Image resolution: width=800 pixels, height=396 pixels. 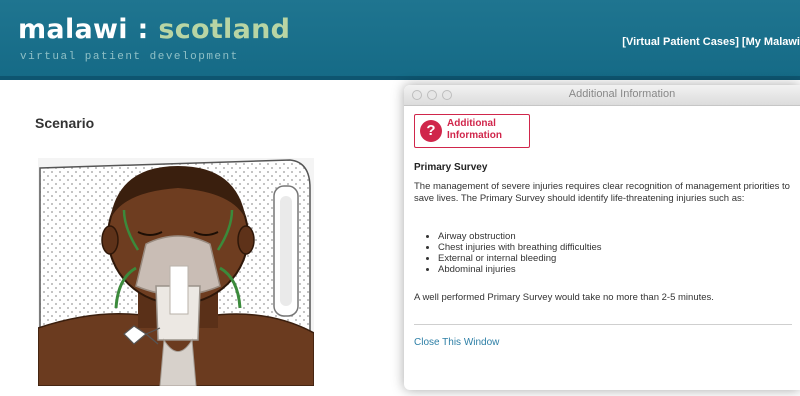 I want to click on site-logo: malawi : scotland, so click(x=154, y=29).